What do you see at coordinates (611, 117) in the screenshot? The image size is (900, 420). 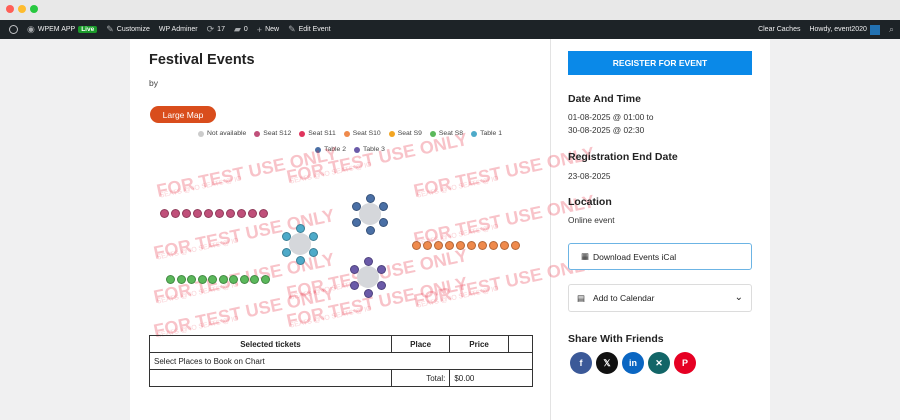 I see `date-line-1: 01-08-2025 @ 01:00 to` at bounding box center [611, 117].